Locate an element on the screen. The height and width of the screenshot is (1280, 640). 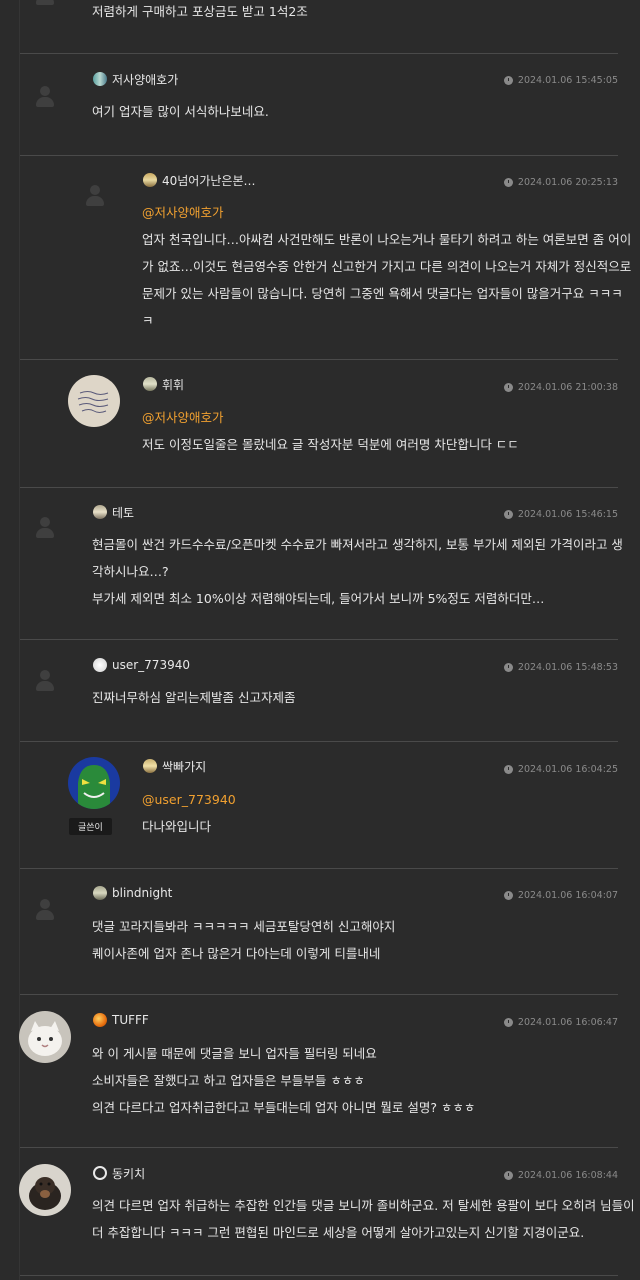
comment-date: 2024.01.06 15:46:15 is located at coordinates (560, 514).